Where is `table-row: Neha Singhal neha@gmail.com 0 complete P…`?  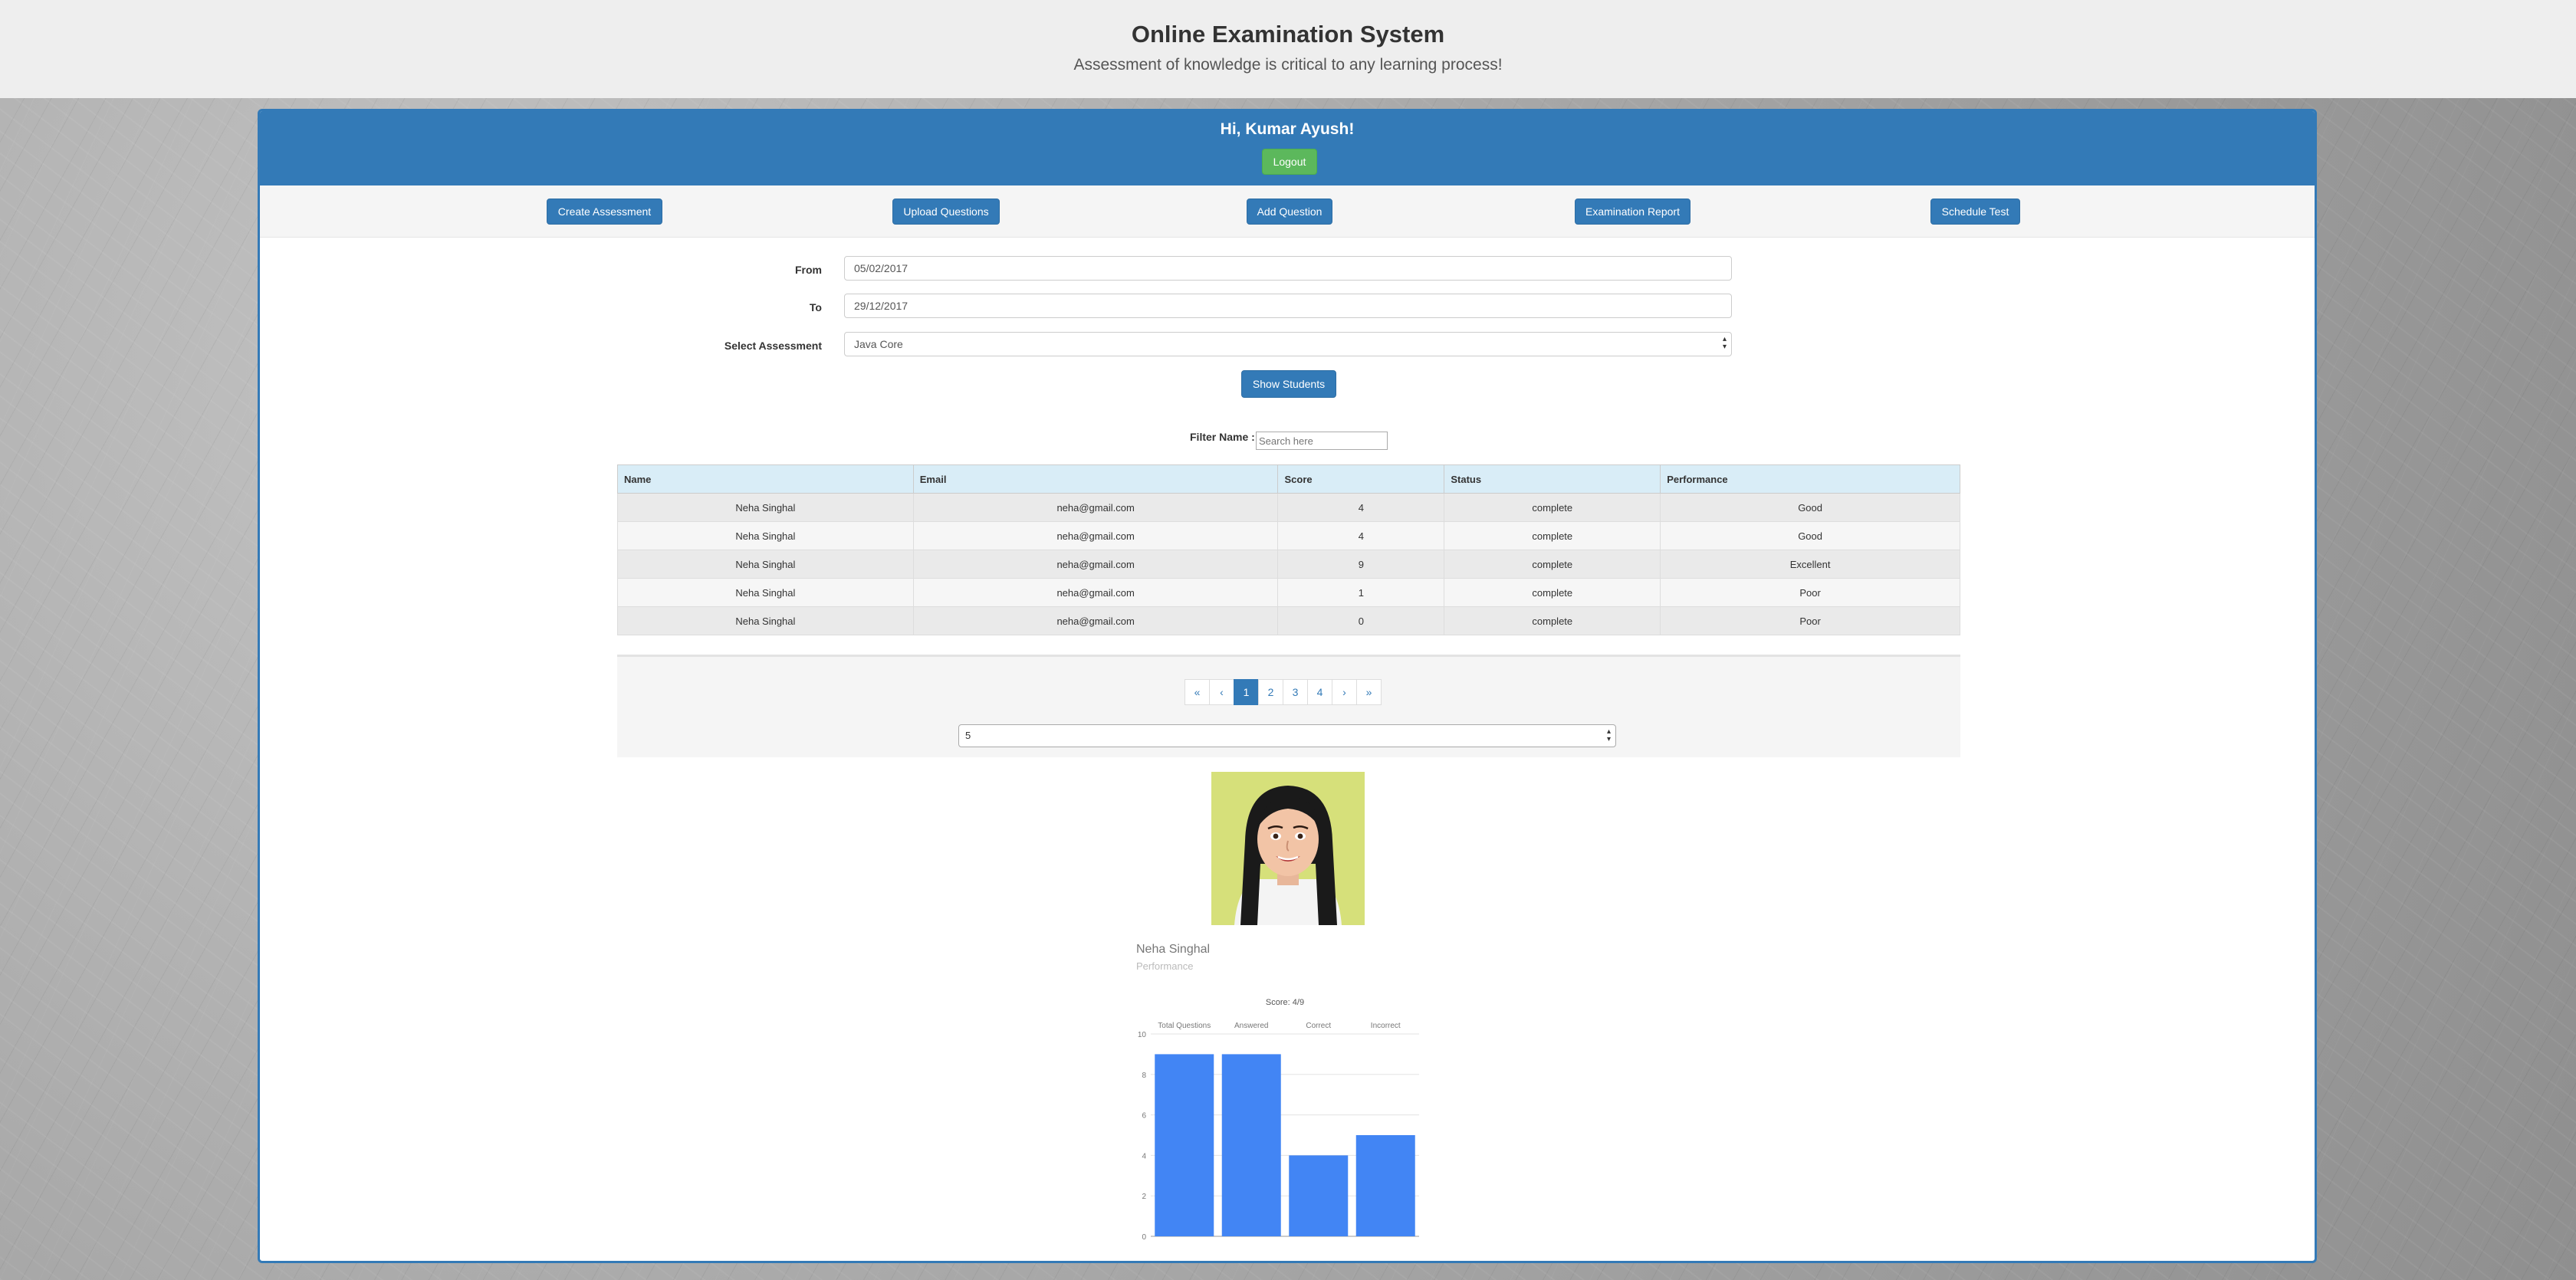
table-row: Neha Singhal neha@gmail.com 0 complete P… is located at coordinates (1288, 620).